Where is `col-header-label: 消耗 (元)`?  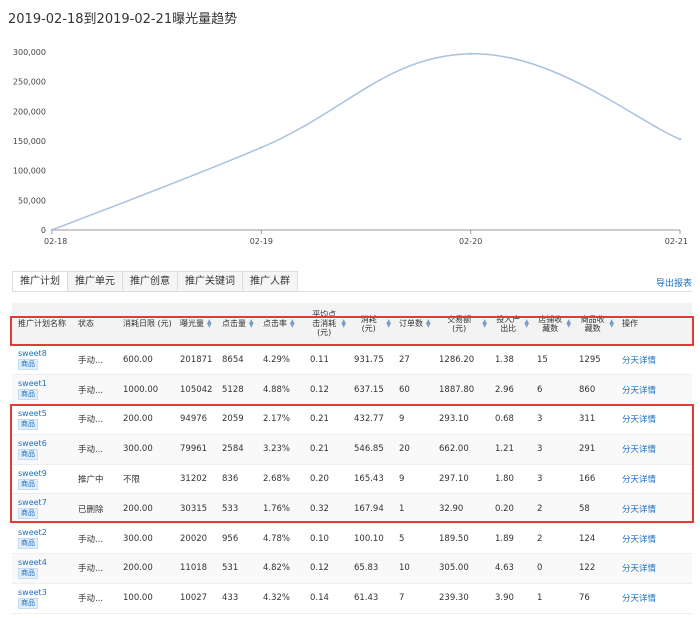 col-header-label: 消耗 (元) is located at coordinates (368, 323).